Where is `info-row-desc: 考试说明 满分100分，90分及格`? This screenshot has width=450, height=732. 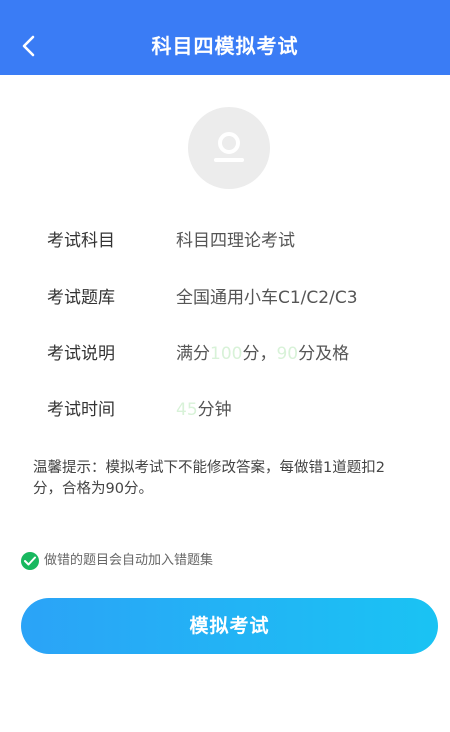
info-row-desc: 考试说明 满分100分，90分及格 is located at coordinates (225, 354).